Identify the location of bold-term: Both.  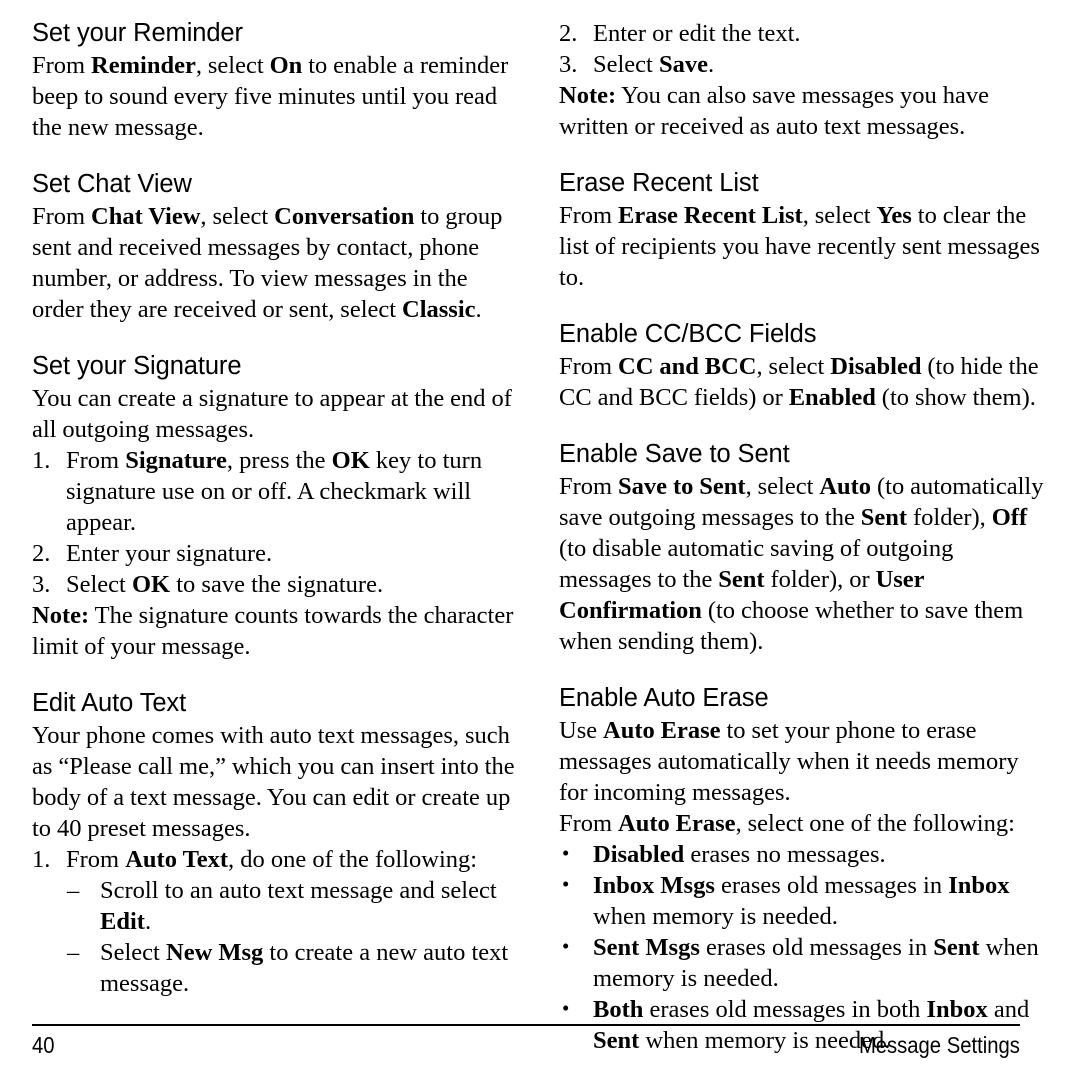
(618, 1009).